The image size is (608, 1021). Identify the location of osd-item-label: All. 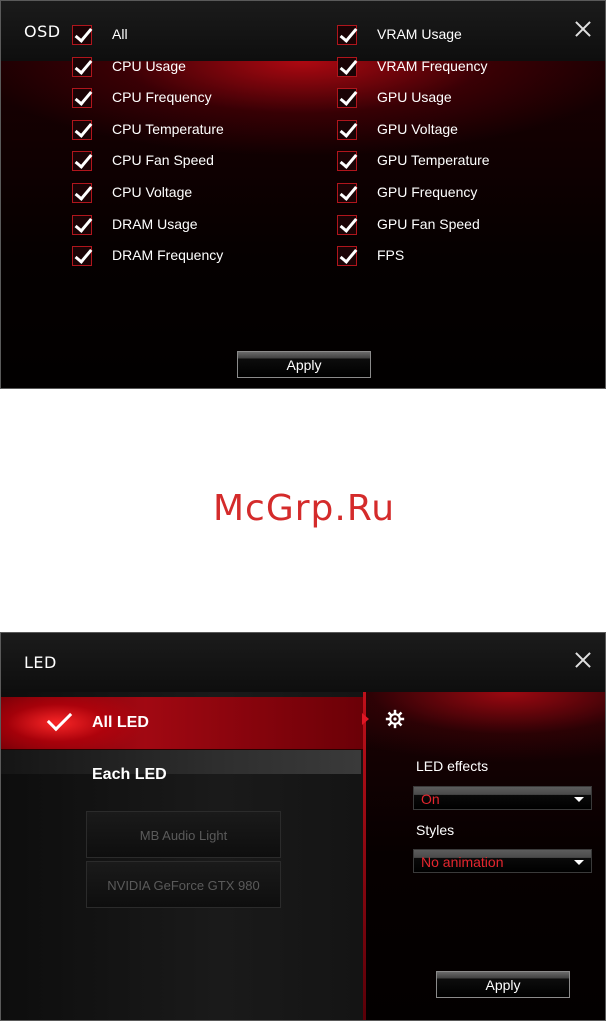
(120, 34).